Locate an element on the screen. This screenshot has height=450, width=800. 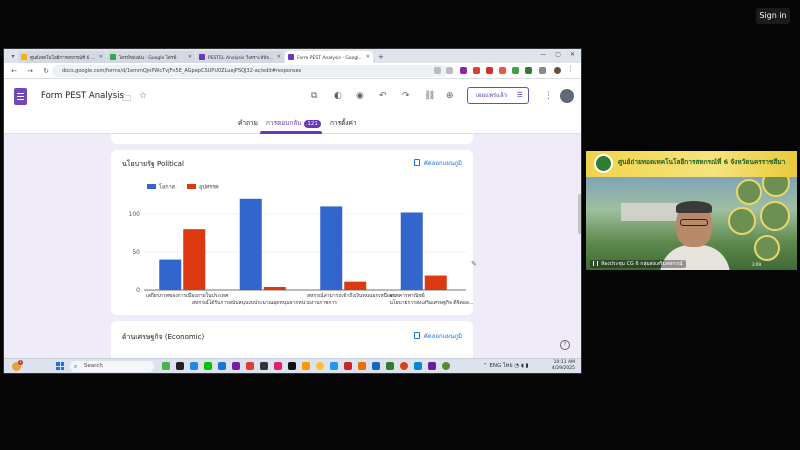
clock-date: 4/29/2025 is located at coordinates (563, 368).